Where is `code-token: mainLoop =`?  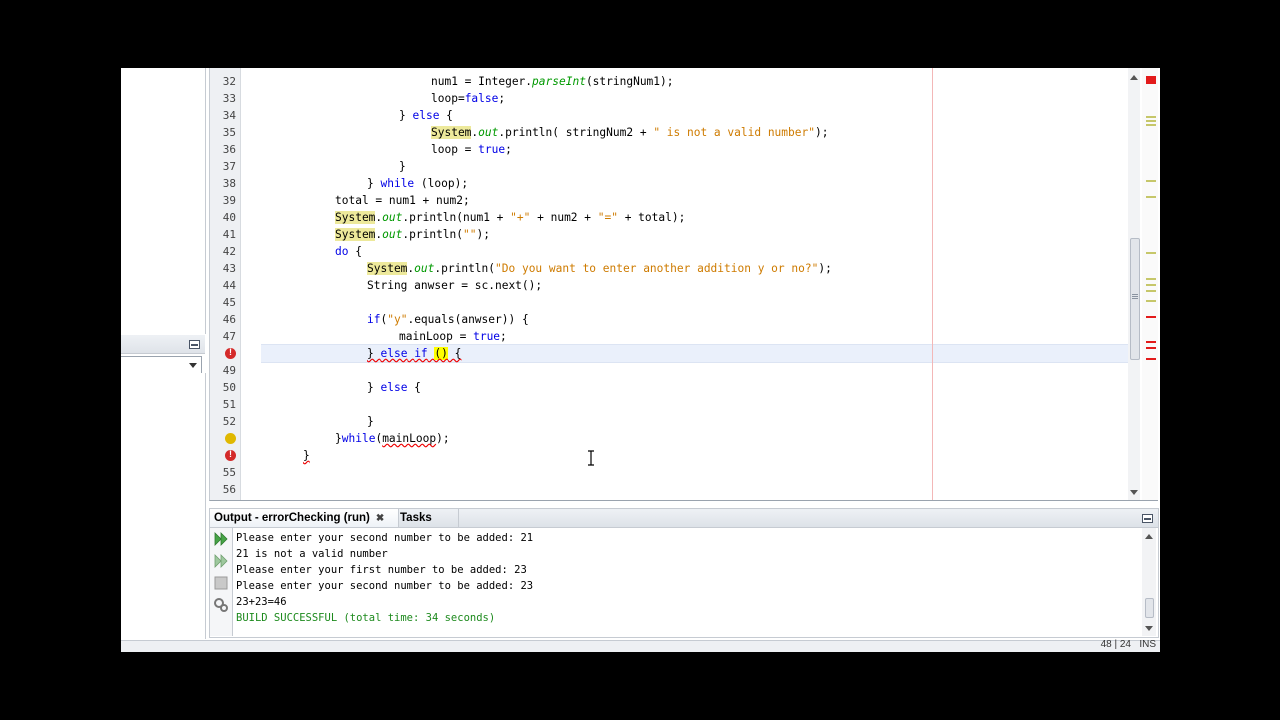 code-token: mainLoop = is located at coordinates (436, 336).